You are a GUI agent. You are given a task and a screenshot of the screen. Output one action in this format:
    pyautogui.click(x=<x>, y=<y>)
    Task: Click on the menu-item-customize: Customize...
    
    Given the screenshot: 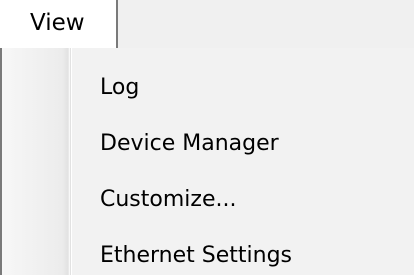 What is the action you would take?
    pyautogui.click(x=242, y=200)
    